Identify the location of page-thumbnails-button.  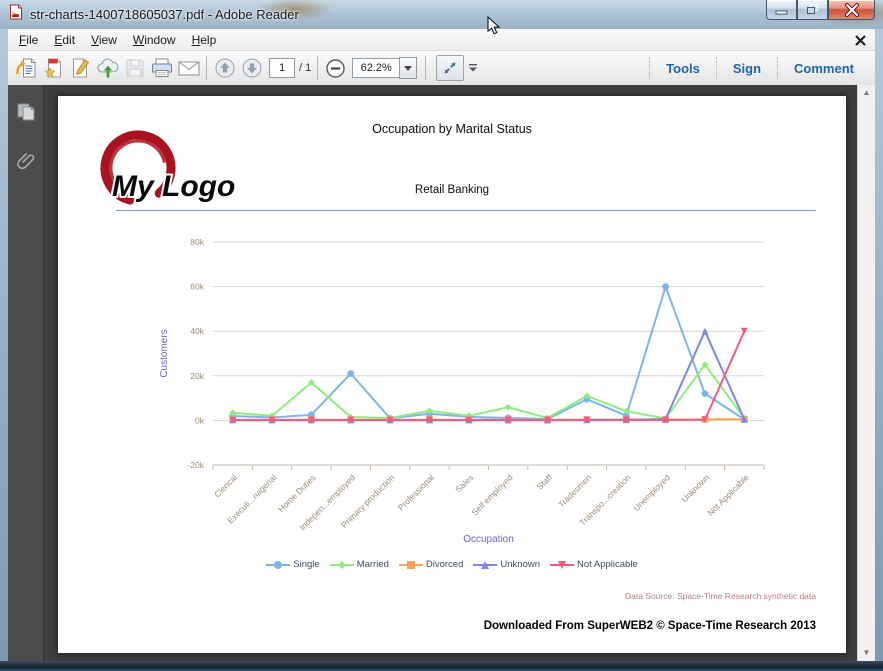
(26, 112).